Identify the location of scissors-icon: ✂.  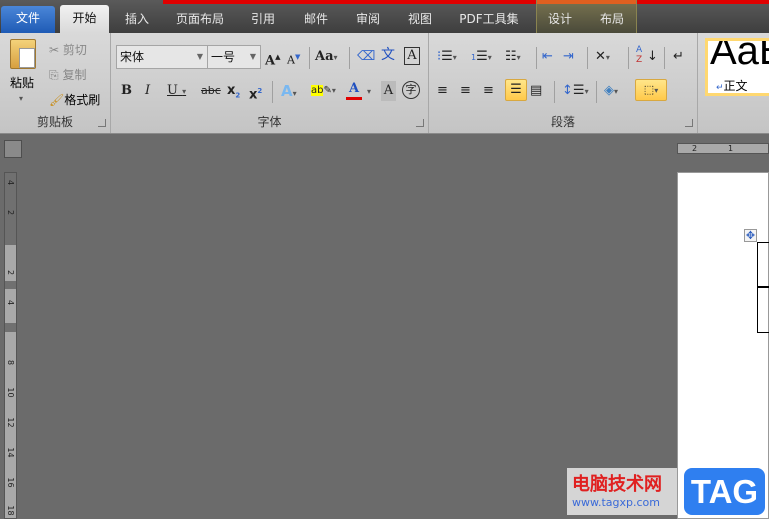
(54, 50).